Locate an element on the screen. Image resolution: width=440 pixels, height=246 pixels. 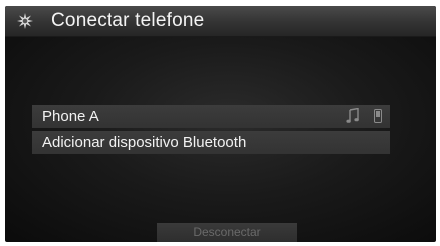
settings-gear-icon is located at coordinates (25, 21).